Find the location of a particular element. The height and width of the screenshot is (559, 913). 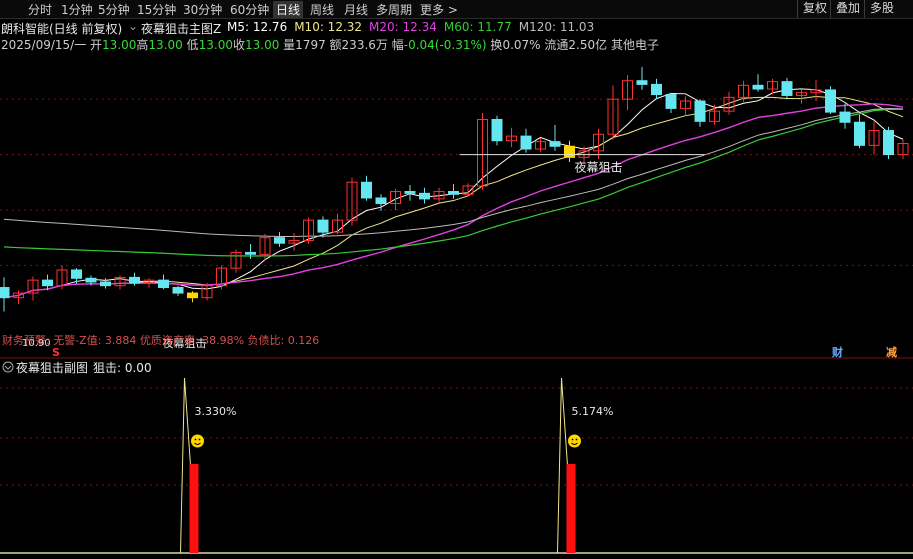

sub-signal: 5.174% is located at coordinates (585, 465).